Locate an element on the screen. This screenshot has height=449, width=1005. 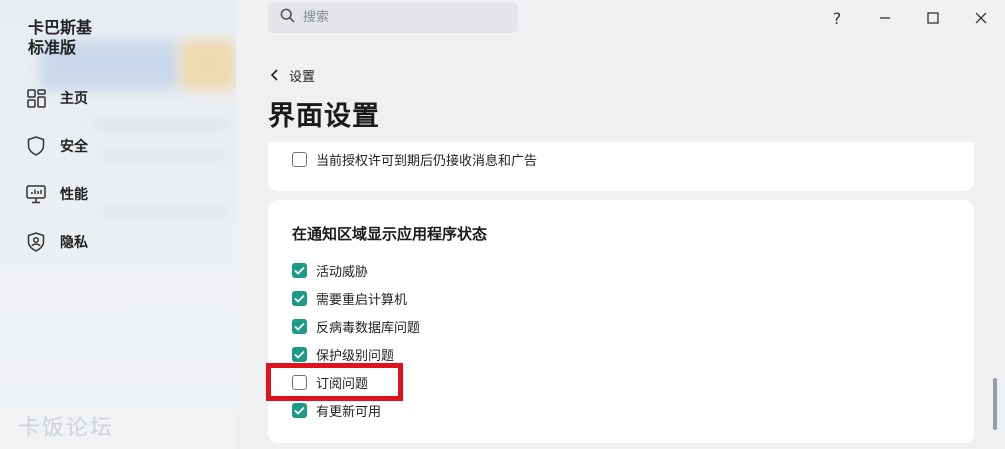
sidebar-item-label: 主页 is located at coordinates (74, 99).